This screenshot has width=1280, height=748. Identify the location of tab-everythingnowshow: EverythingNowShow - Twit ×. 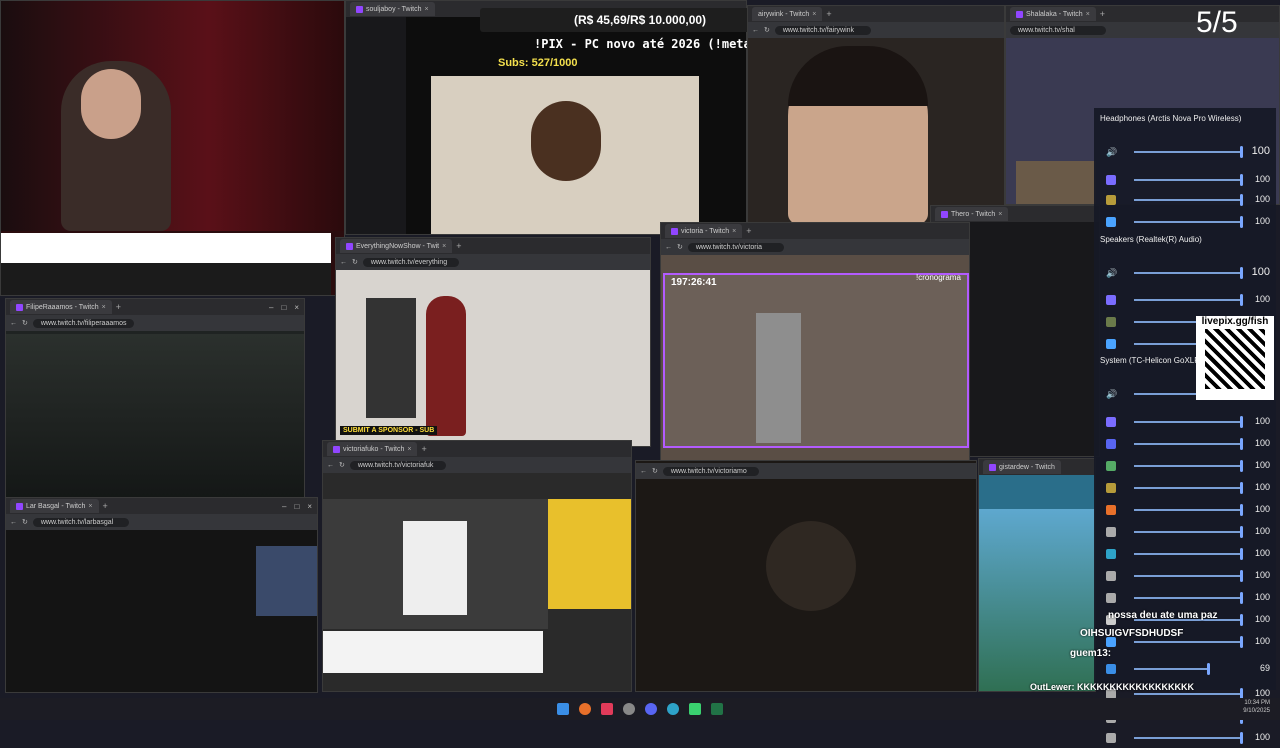
(396, 246).